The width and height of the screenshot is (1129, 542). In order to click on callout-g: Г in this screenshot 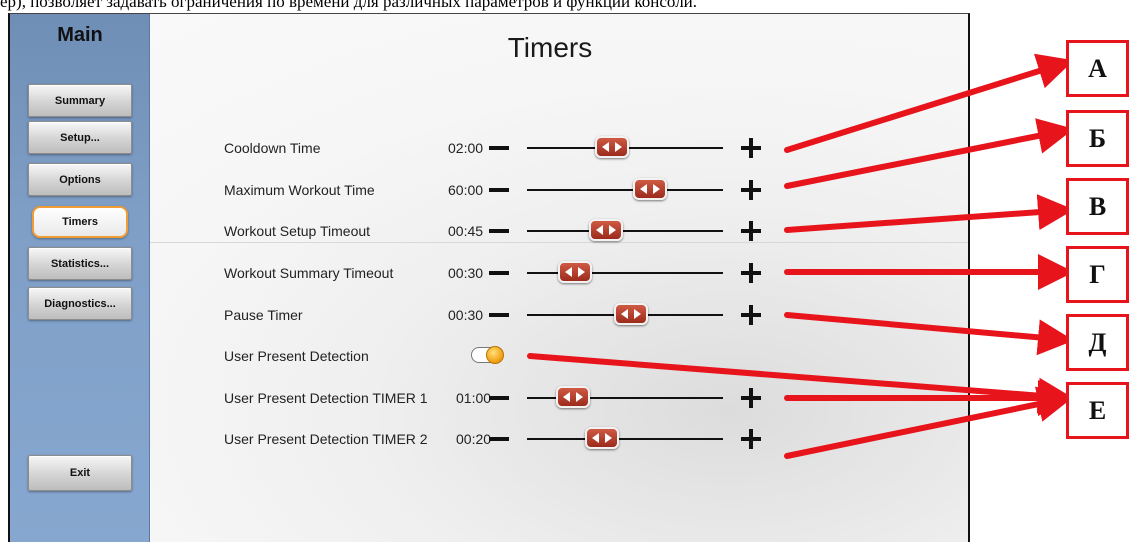, I will do `click(1097, 274)`.